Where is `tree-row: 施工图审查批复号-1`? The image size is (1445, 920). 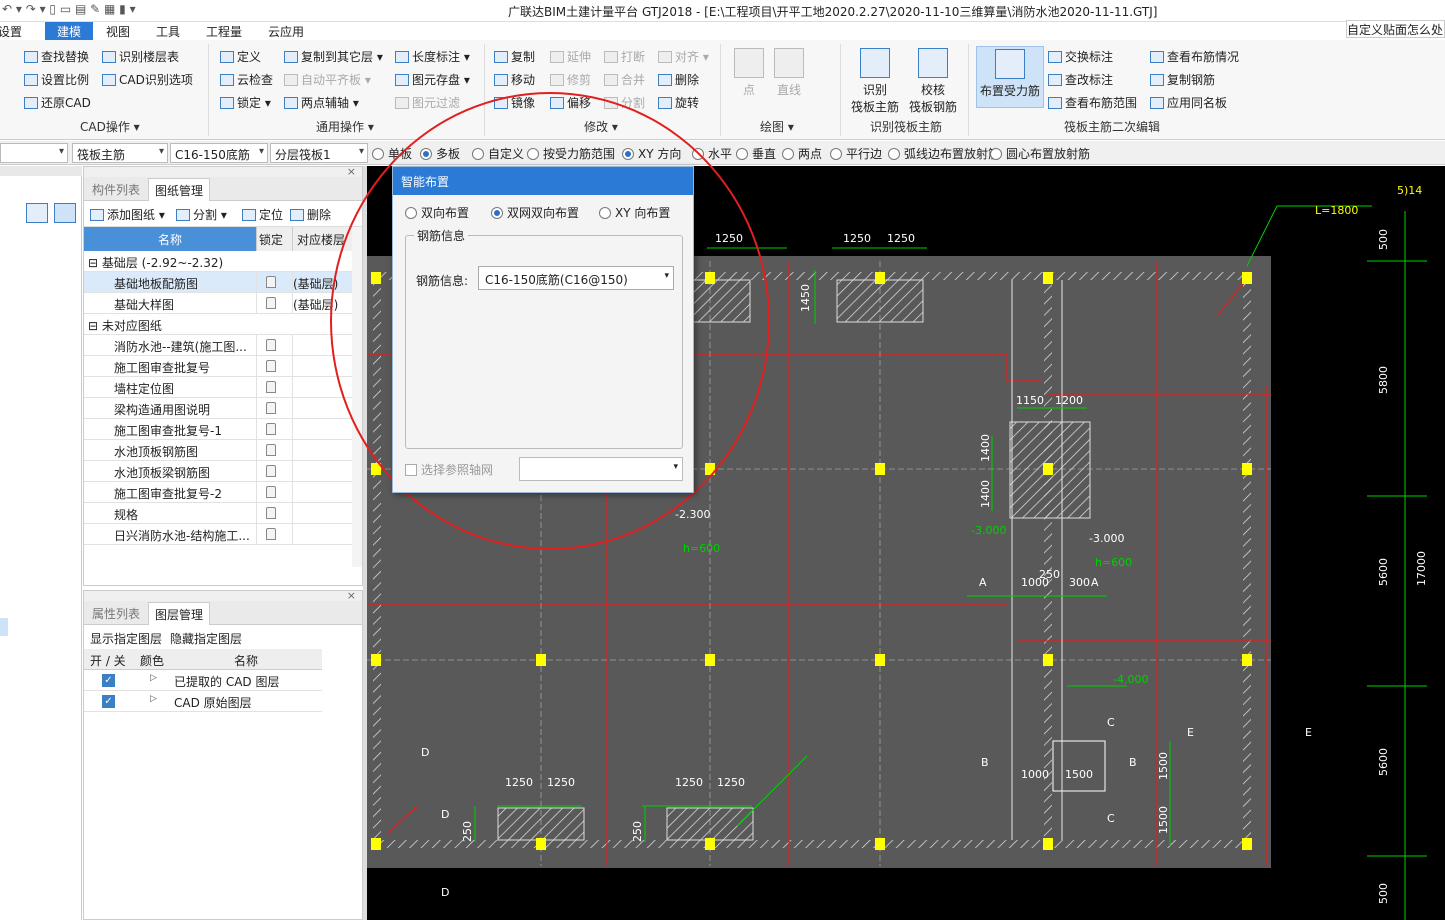 tree-row: 施工图审查批复号-1 is located at coordinates (218, 429).